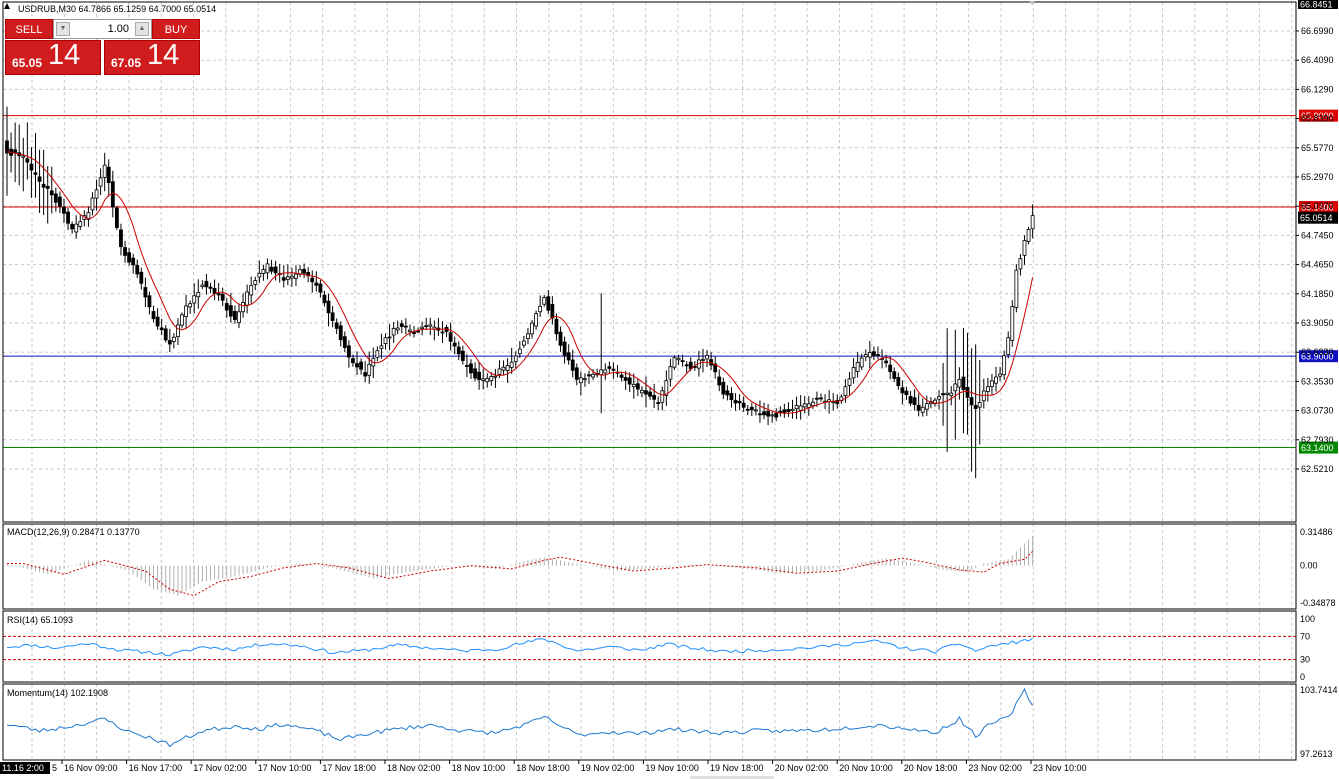 This screenshot has height=779, width=1339. What do you see at coordinates (285, 768) in the screenshot?
I see `time-axis-label: 17 Nov 10:00` at bounding box center [285, 768].